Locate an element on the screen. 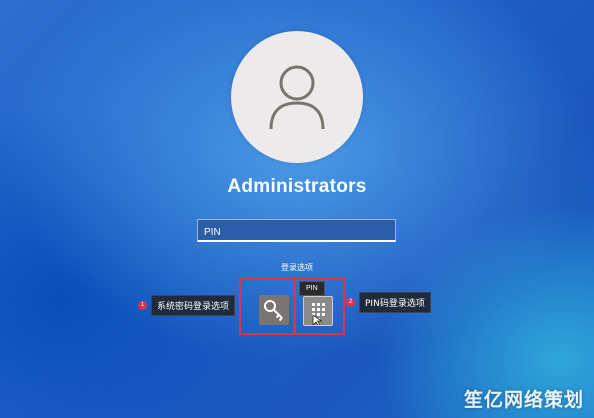  user-avatar is located at coordinates (297, 97).